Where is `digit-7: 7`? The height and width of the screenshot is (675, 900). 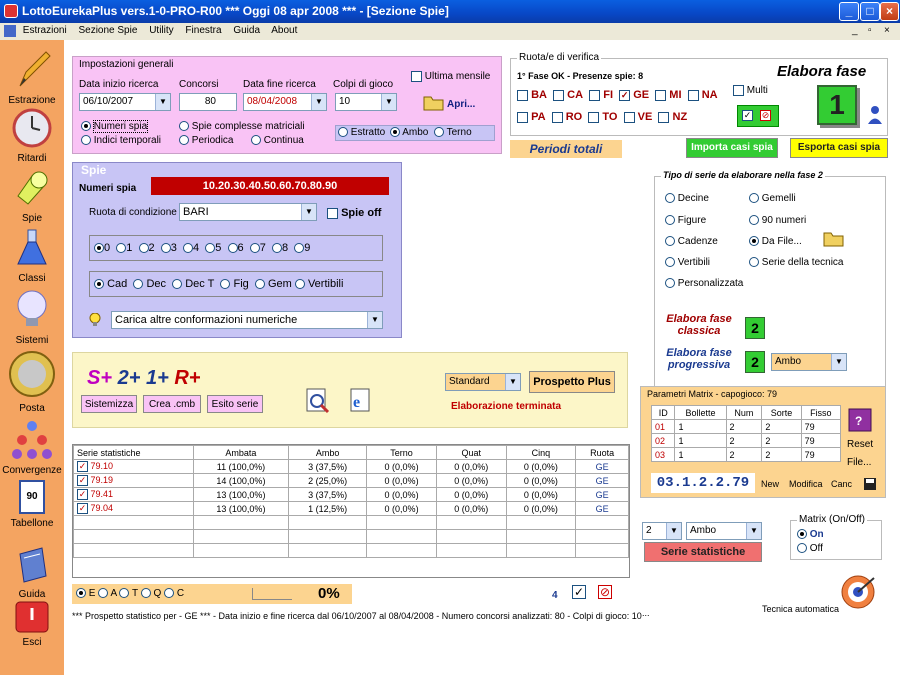
digit-7: 7 is located at coordinates (257, 248).